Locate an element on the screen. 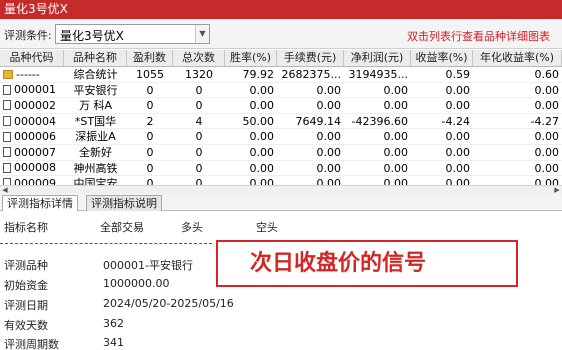  table-row: 000009 中国宝安 0 0 0.00 0.00 0.00 0.00 0.00 is located at coordinates (281, 180).